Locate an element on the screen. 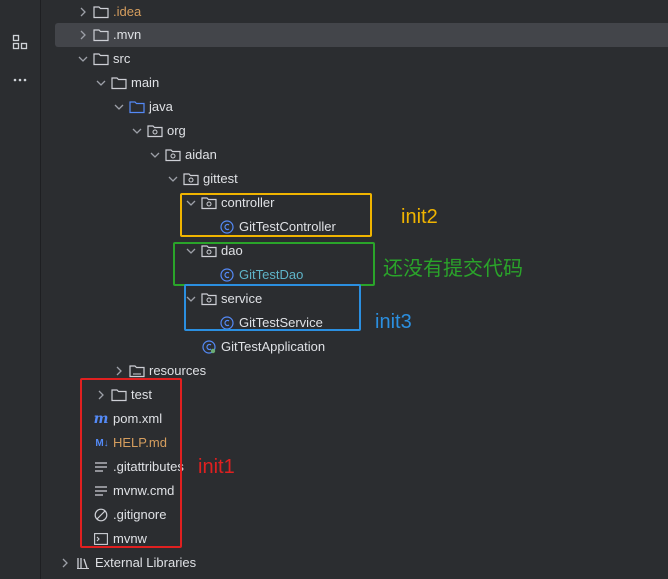 Image resolution: width=668 pixels, height=579 pixels. tree-item-label: .idea is located at coordinates (127, 11).